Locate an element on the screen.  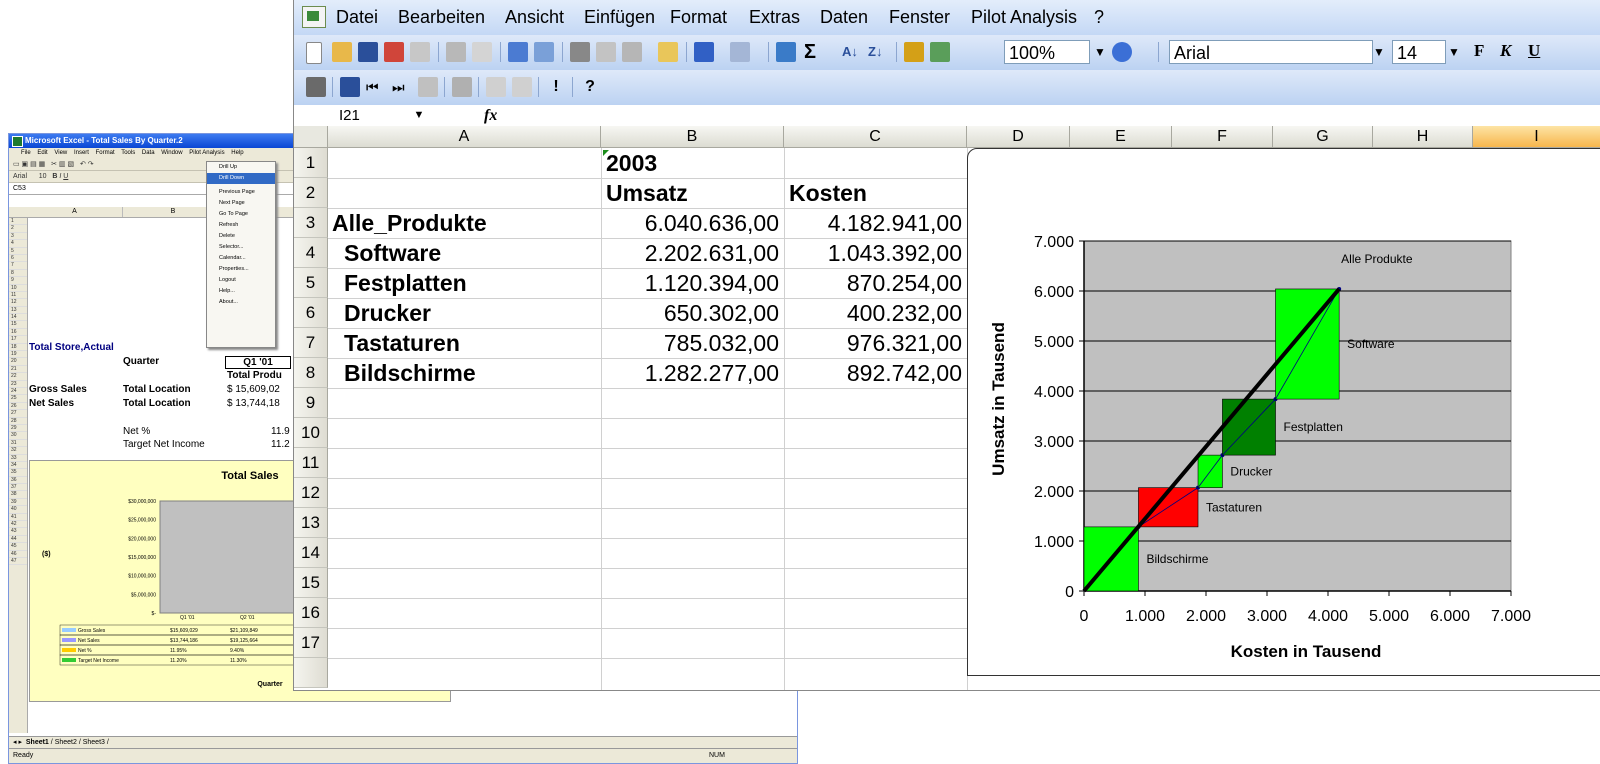
menu-drill-up: Drill Up is located at coordinates (241, 167).